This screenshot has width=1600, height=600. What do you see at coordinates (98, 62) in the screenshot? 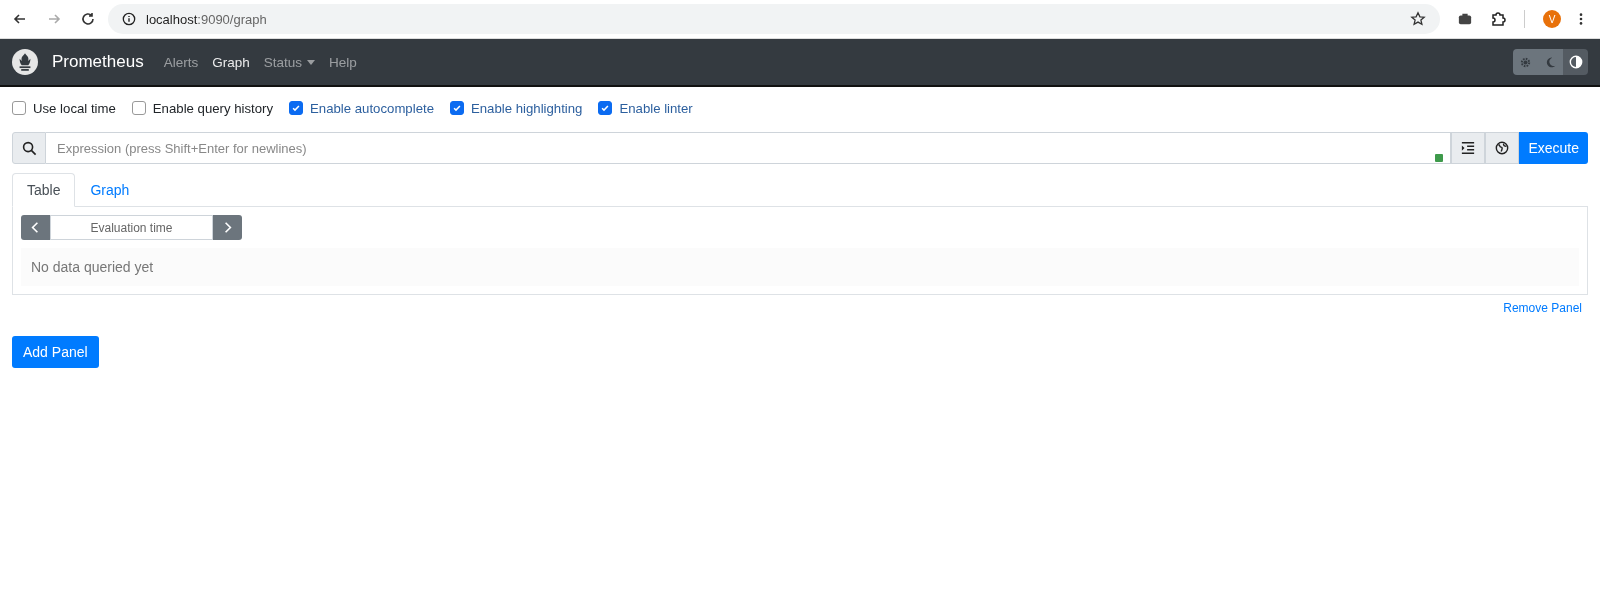
I see `brand-link: Prometheus` at bounding box center [98, 62].